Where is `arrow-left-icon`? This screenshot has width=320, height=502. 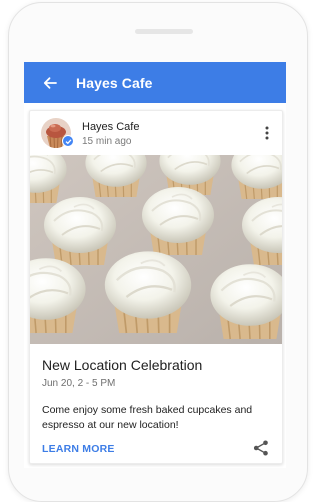
arrow-left-icon is located at coordinates (50, 82).